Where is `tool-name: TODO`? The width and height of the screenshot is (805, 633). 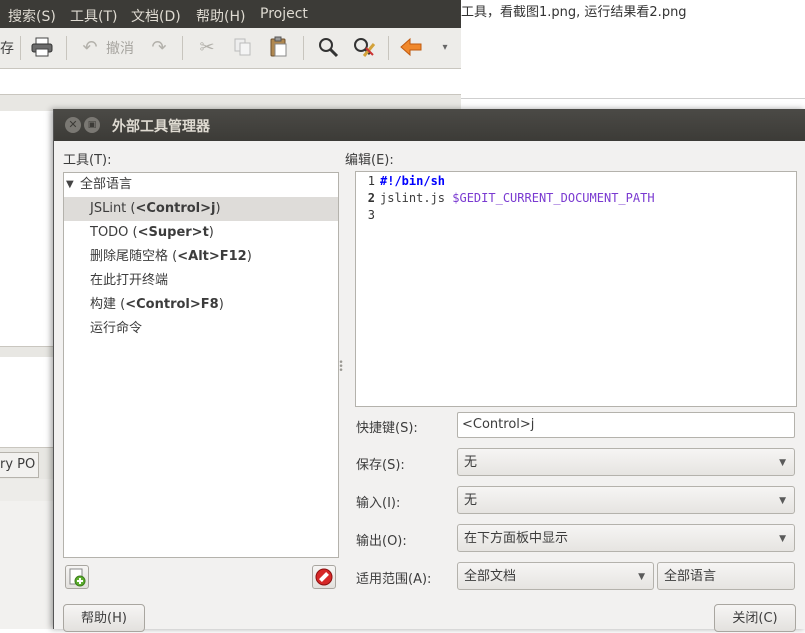
tool-name: TODO is located at coordinates (109, 232).